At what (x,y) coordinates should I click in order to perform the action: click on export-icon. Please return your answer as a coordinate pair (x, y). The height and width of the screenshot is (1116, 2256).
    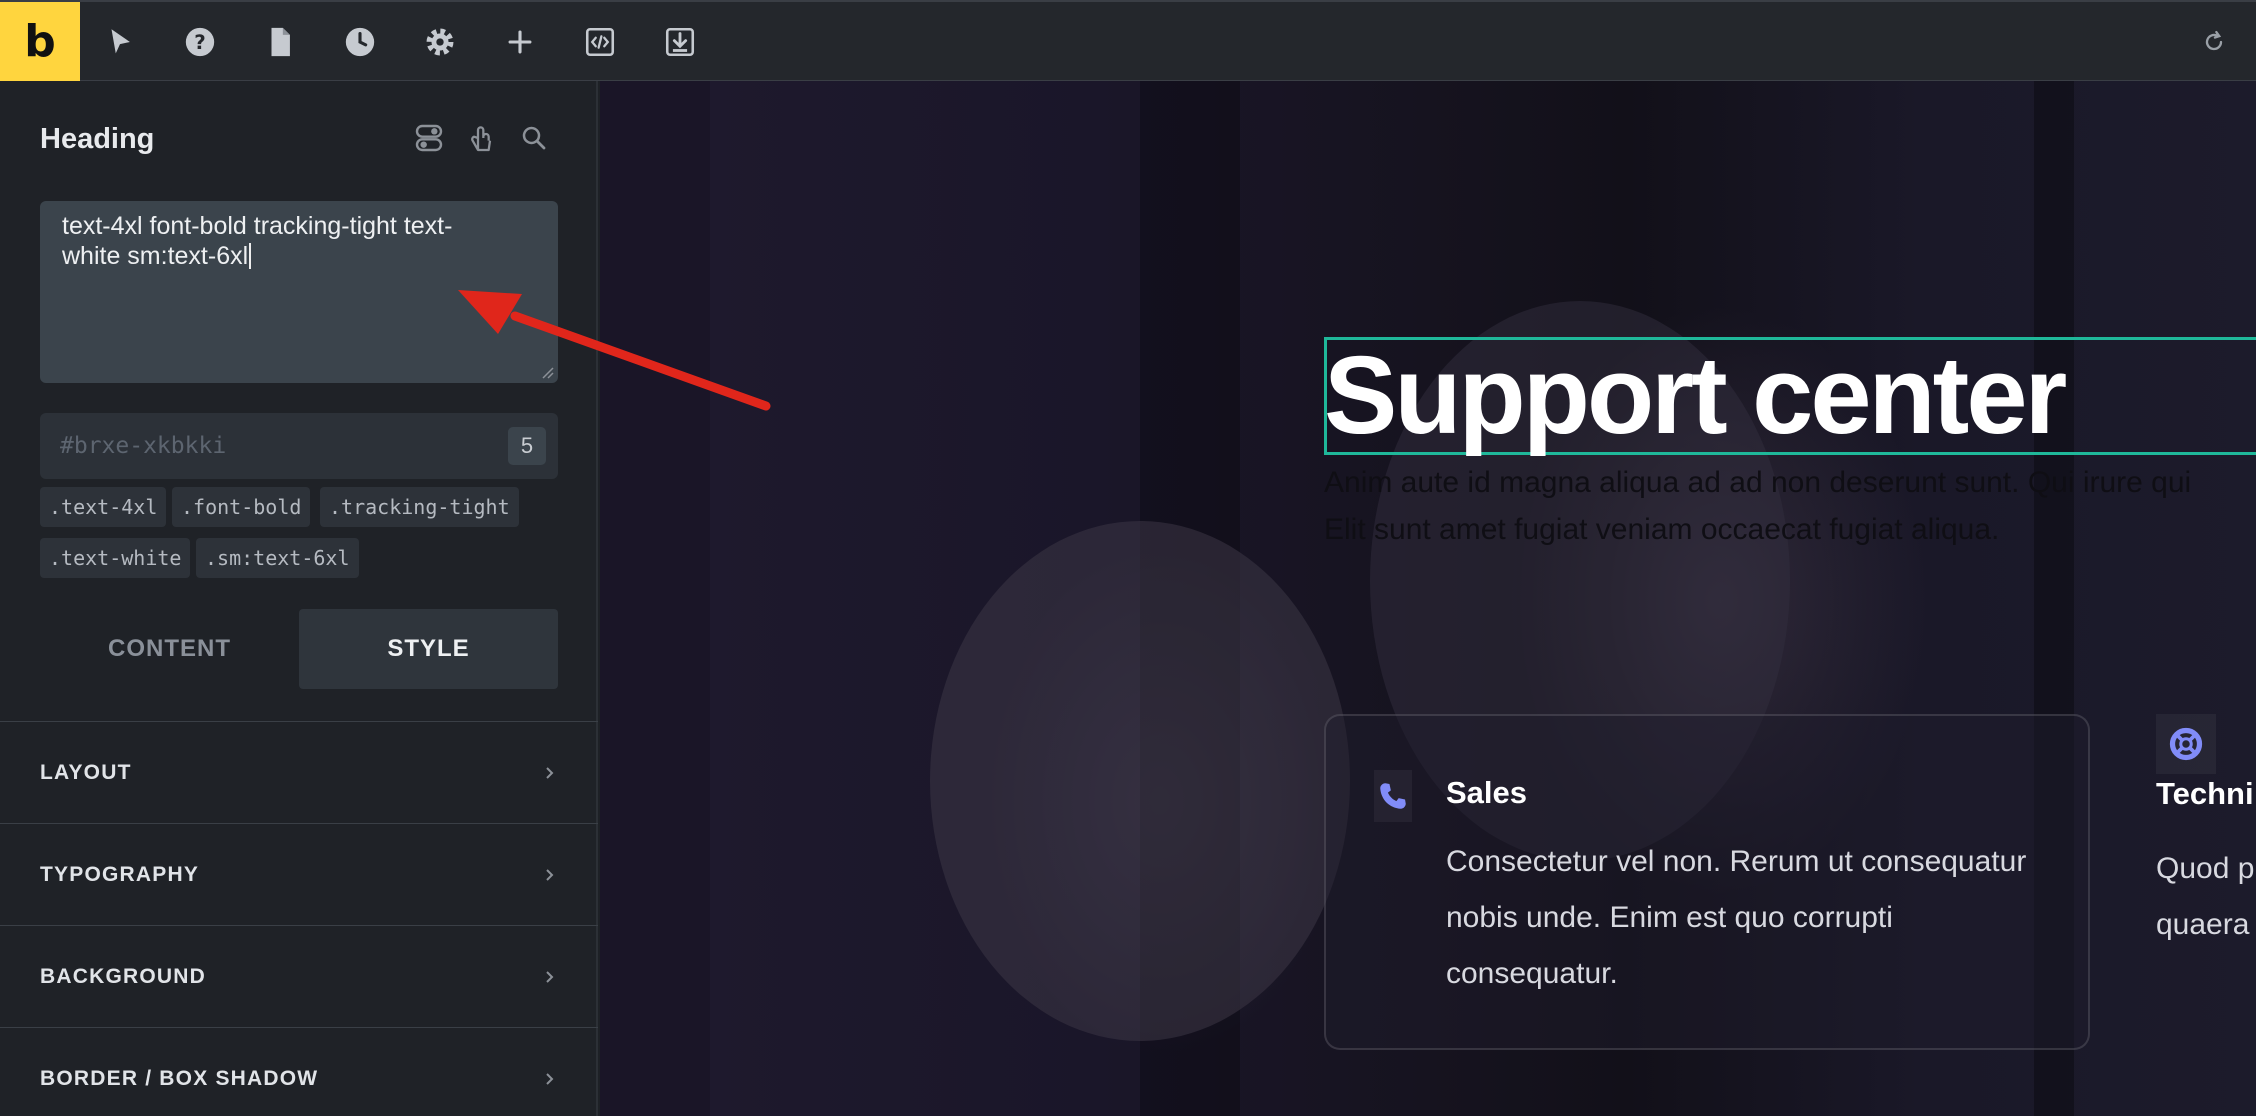
    Looking at the image, I should click on (680, 42).